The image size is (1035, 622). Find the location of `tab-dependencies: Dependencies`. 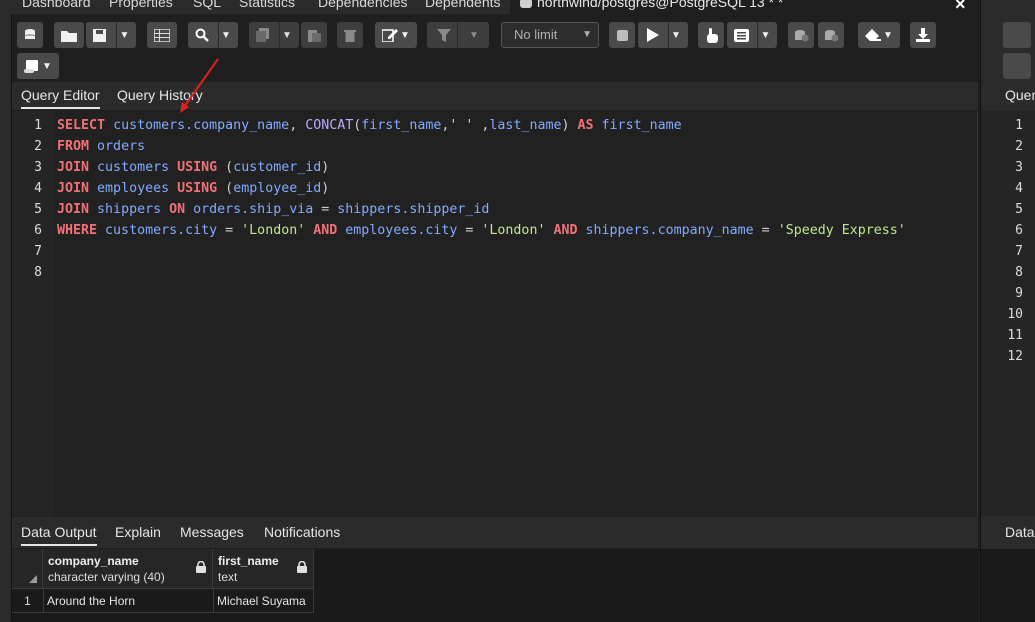

tab-dependencies: Dependencies is located at coordinates (363, 5).